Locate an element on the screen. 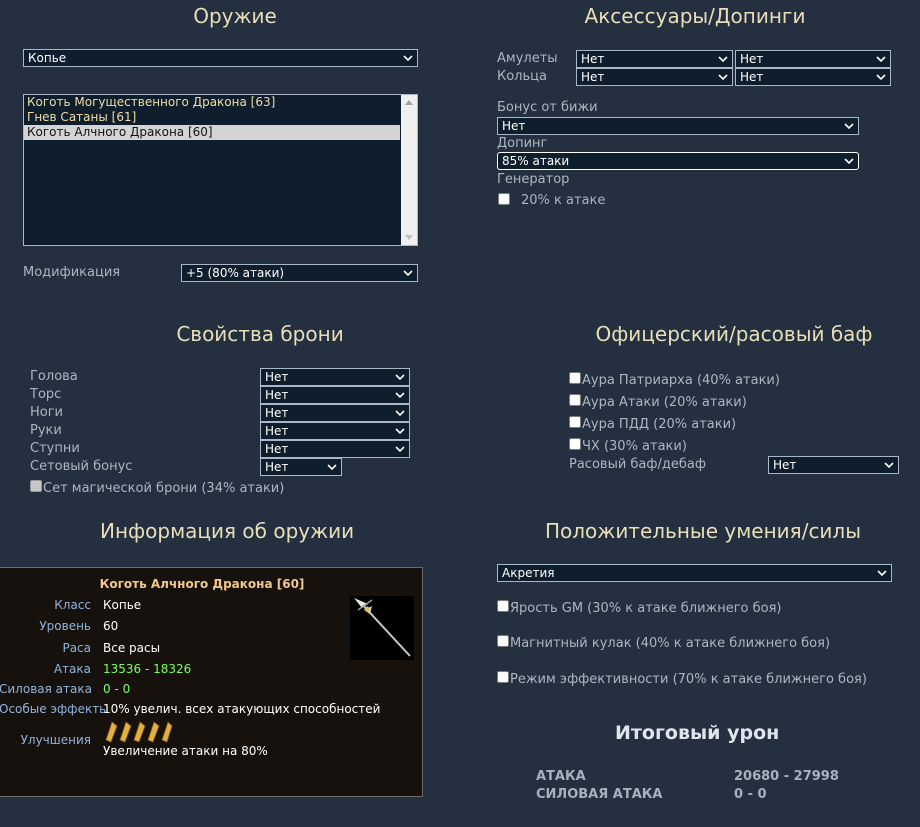 Image resolution: width=920 pixels, height=827 pixels. armor-hands-select: Нет is located at coordinates (335, 431).